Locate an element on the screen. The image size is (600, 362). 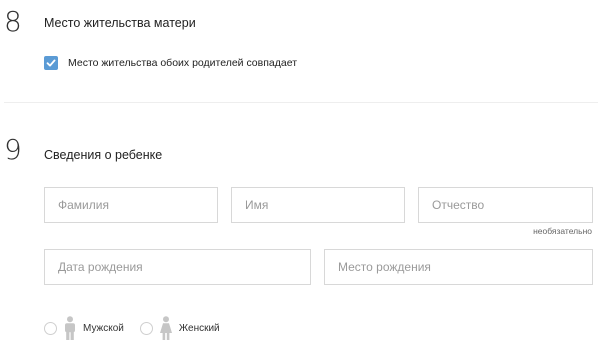
section-title-child-info: Сведения о ребенке is located at coordinates (103, 155).